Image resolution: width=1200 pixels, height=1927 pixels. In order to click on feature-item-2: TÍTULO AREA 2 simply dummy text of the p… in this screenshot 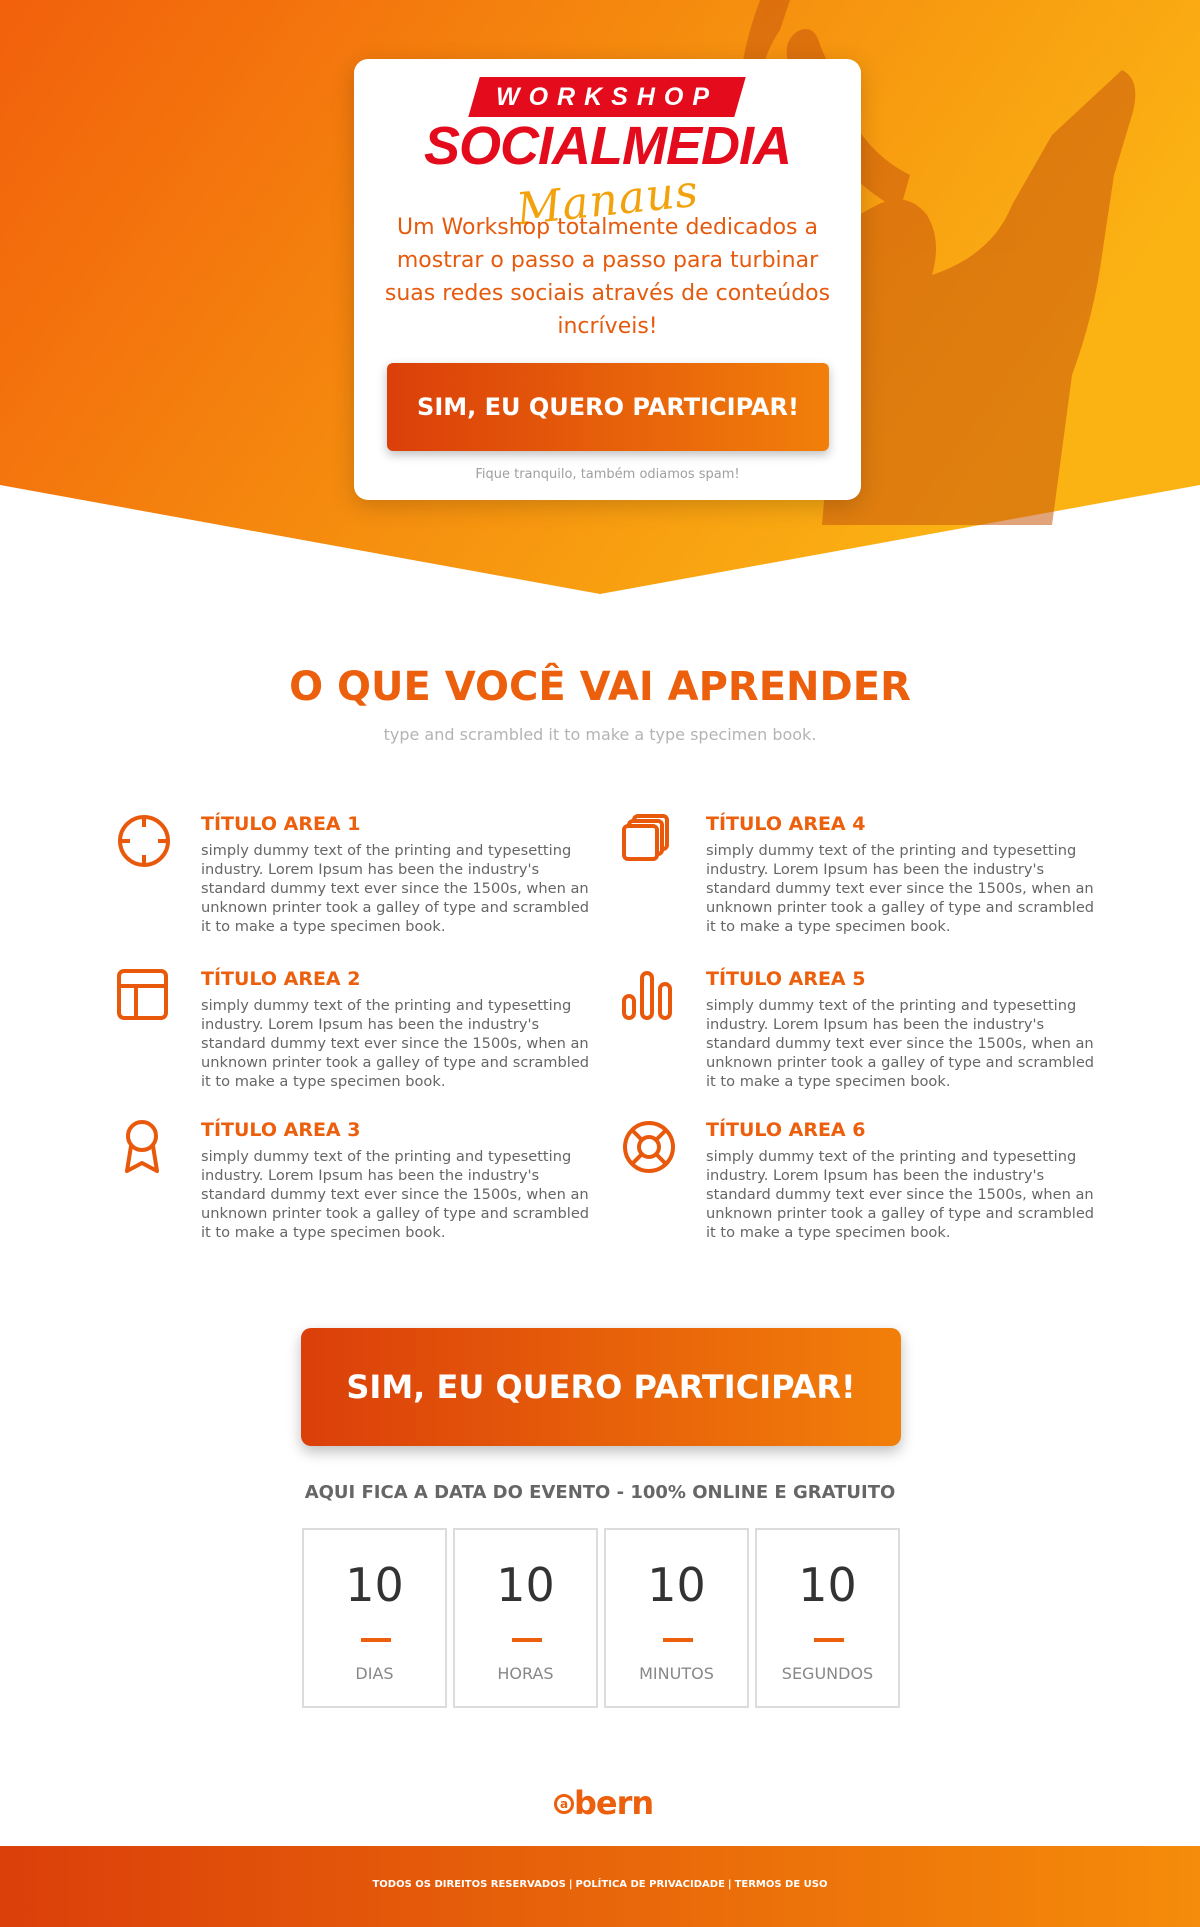, I will do `click(352, 1038)`.